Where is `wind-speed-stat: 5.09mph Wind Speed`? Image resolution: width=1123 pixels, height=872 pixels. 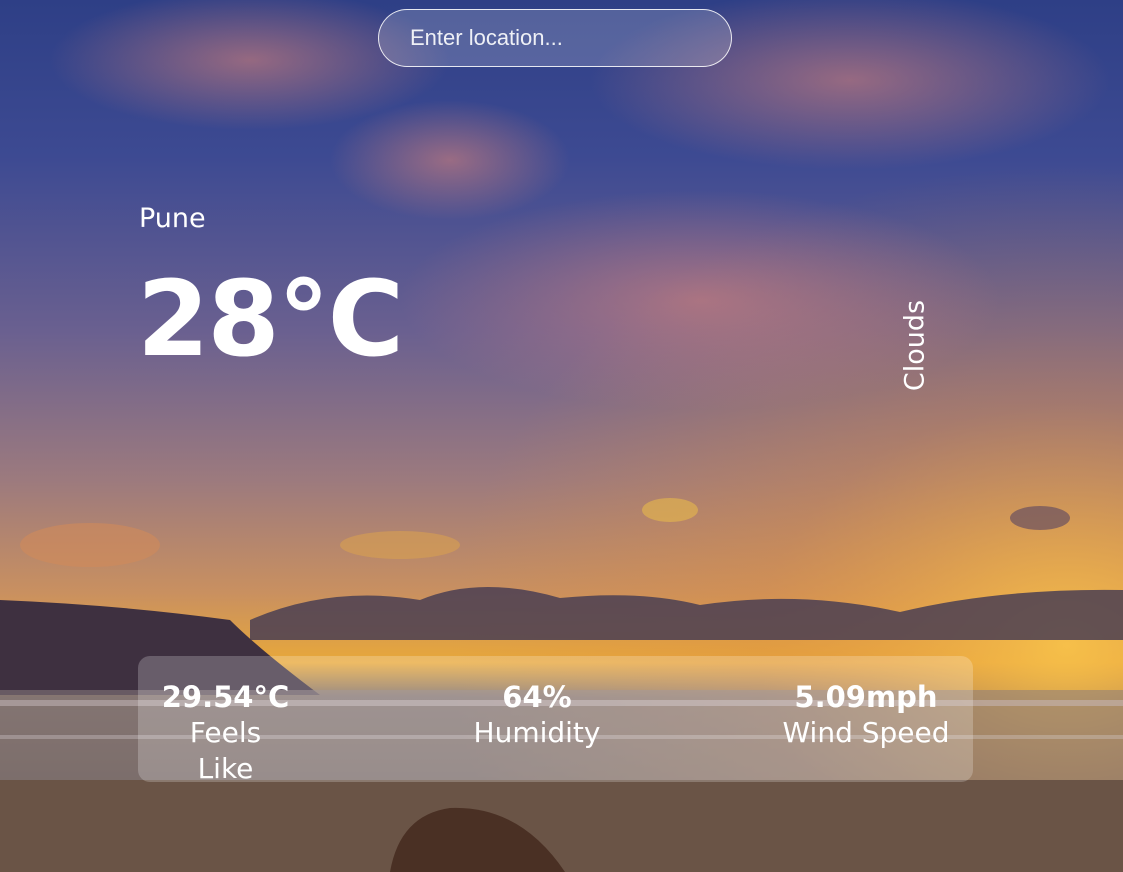 wind-speed-stat: 5.09mph Wind Speed is located at coordinates (866, 715).